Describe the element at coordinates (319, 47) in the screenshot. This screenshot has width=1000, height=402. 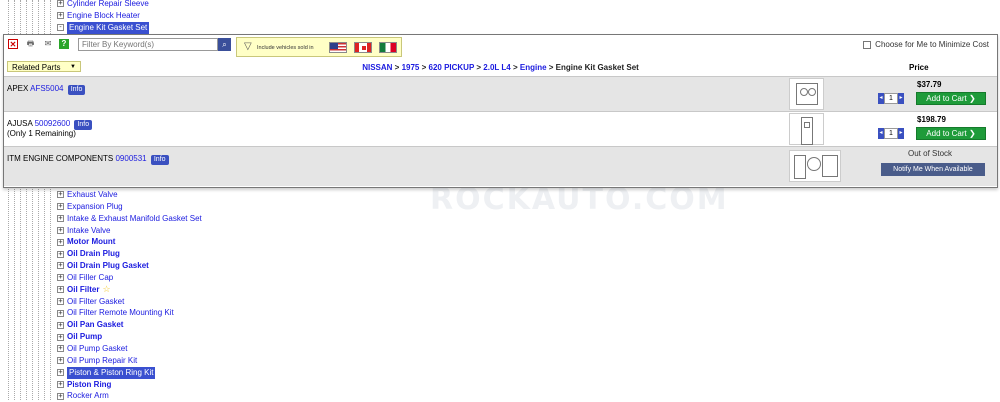
I see `country-filter: ▽ Include vehicles sold in` at that location.